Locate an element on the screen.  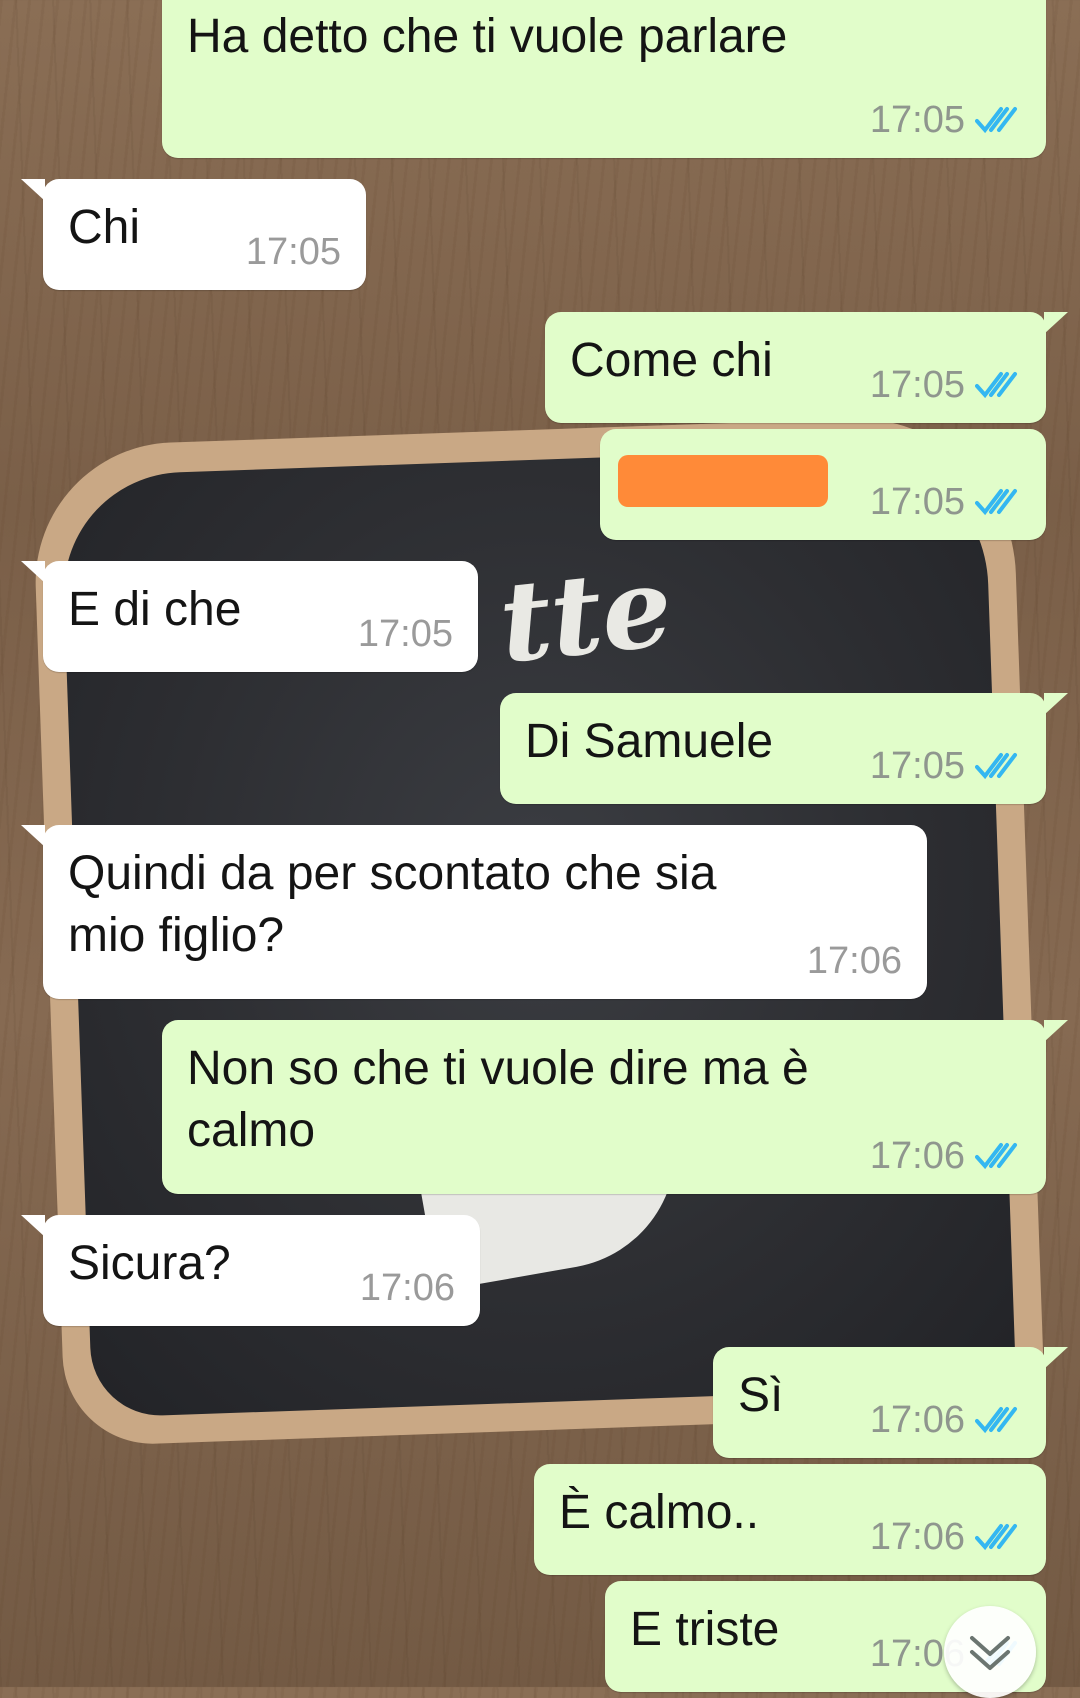
message-outgoing: Di Samuele 17:05 is located at coordinates (784, 748).